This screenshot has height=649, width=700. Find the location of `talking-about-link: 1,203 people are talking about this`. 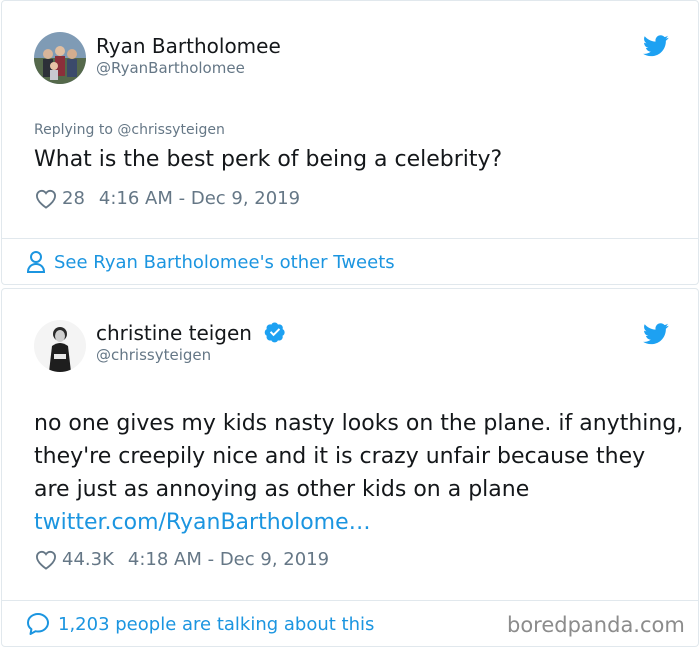

talking-about-link: 1,203 people are talking about this is located at coordinates (200, 624).